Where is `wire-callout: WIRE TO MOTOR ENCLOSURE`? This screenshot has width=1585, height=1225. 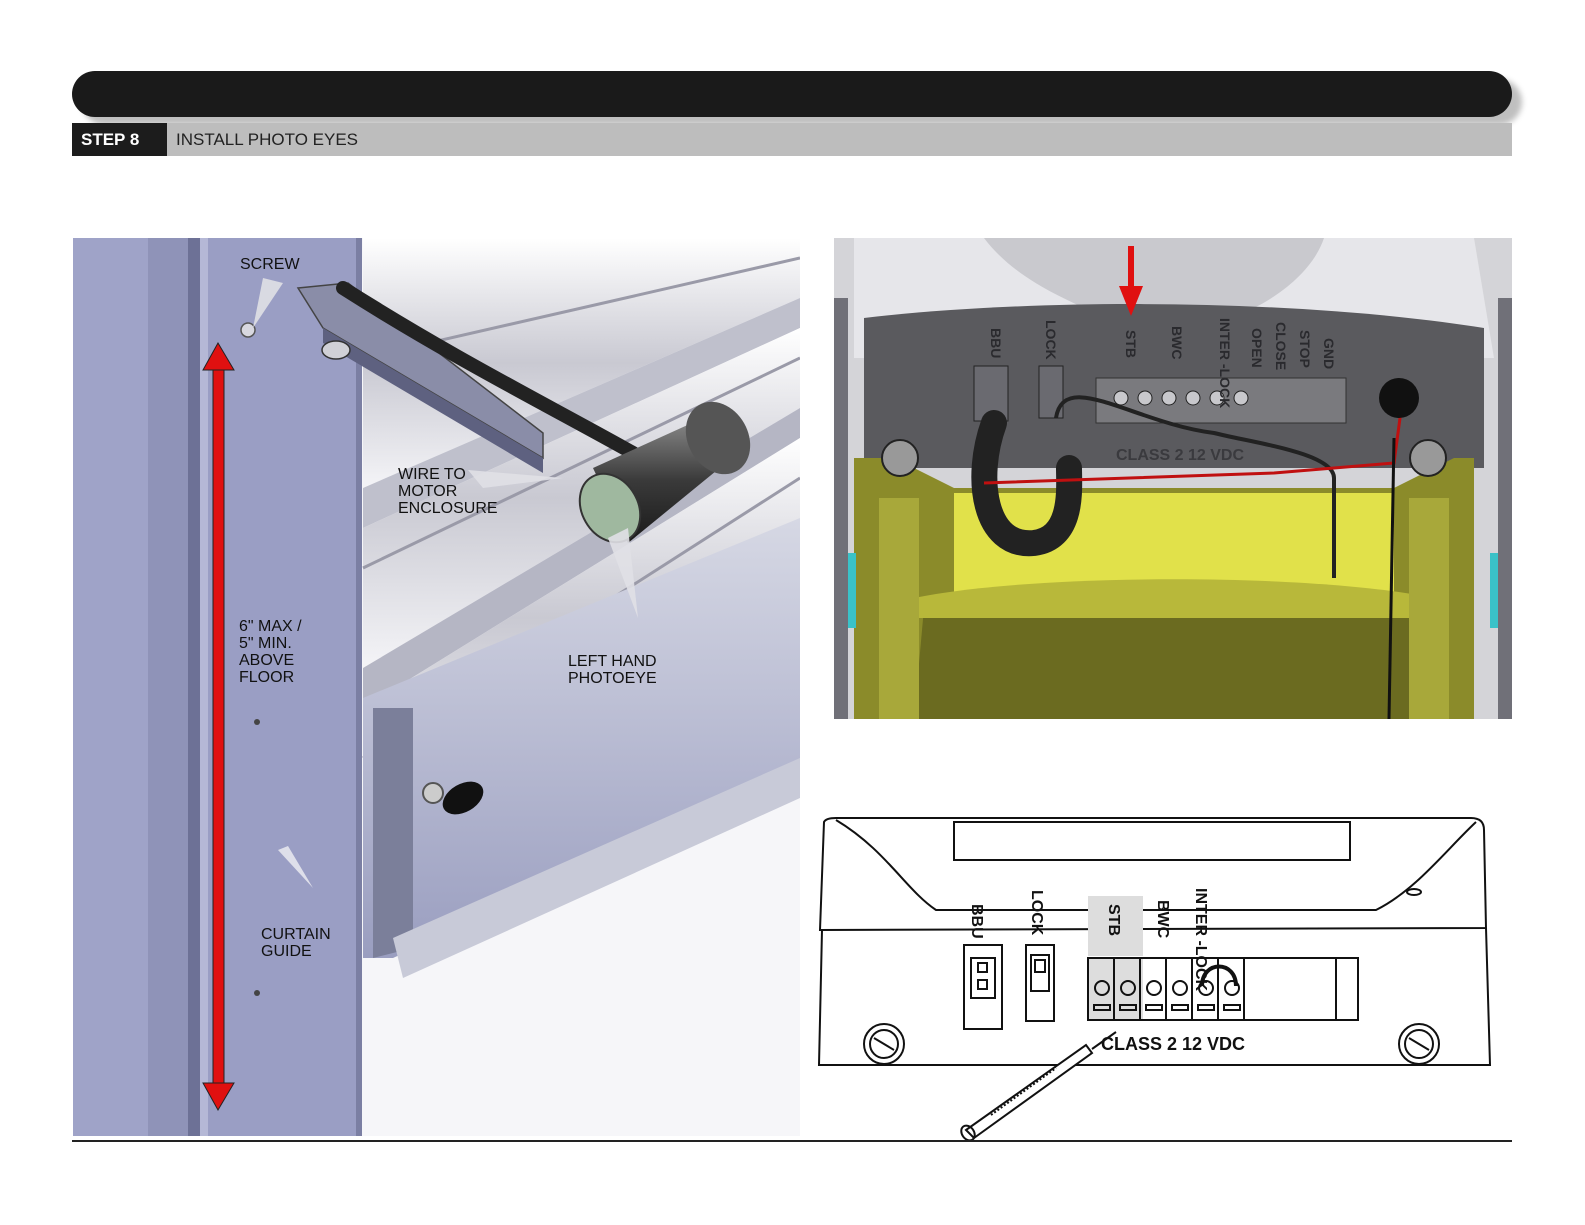 wire-callout: WIRE TO MOTOR ENCLOSURE is located at coordinates (448, 491).